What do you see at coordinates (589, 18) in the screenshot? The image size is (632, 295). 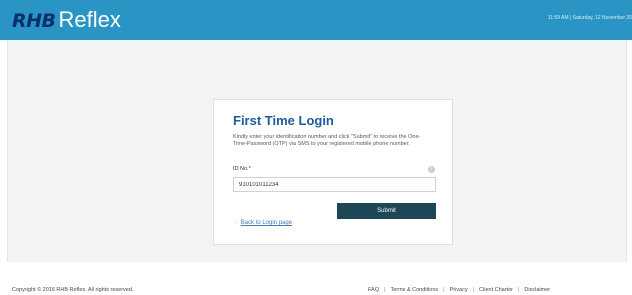 I see `header-datetime: 11:59 AM | Saturday, 12 November 20` at bounding box center [589, 18].